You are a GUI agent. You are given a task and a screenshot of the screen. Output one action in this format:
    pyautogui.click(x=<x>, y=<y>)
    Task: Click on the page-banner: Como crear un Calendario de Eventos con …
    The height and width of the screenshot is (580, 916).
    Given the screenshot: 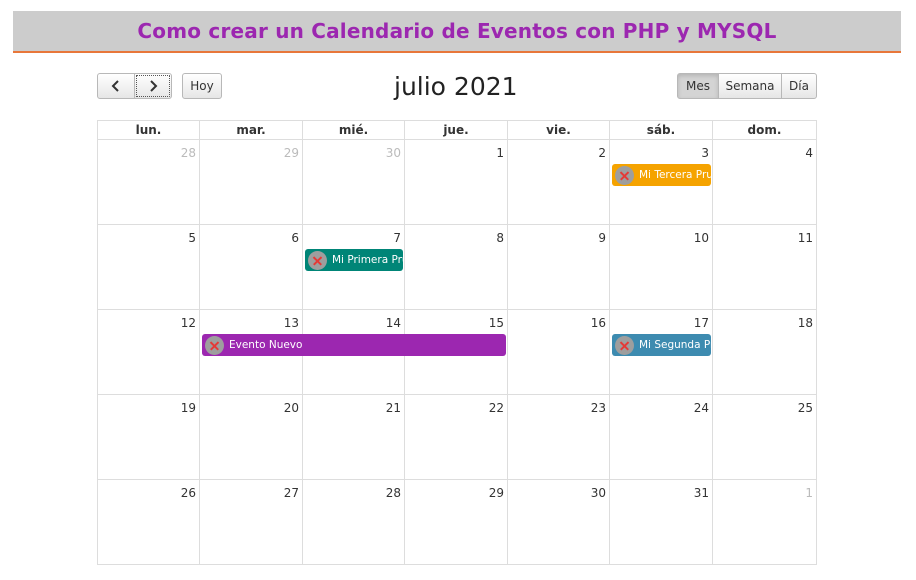 What is the action you would take?
    pyautogui.click(x=457, y=32)
    